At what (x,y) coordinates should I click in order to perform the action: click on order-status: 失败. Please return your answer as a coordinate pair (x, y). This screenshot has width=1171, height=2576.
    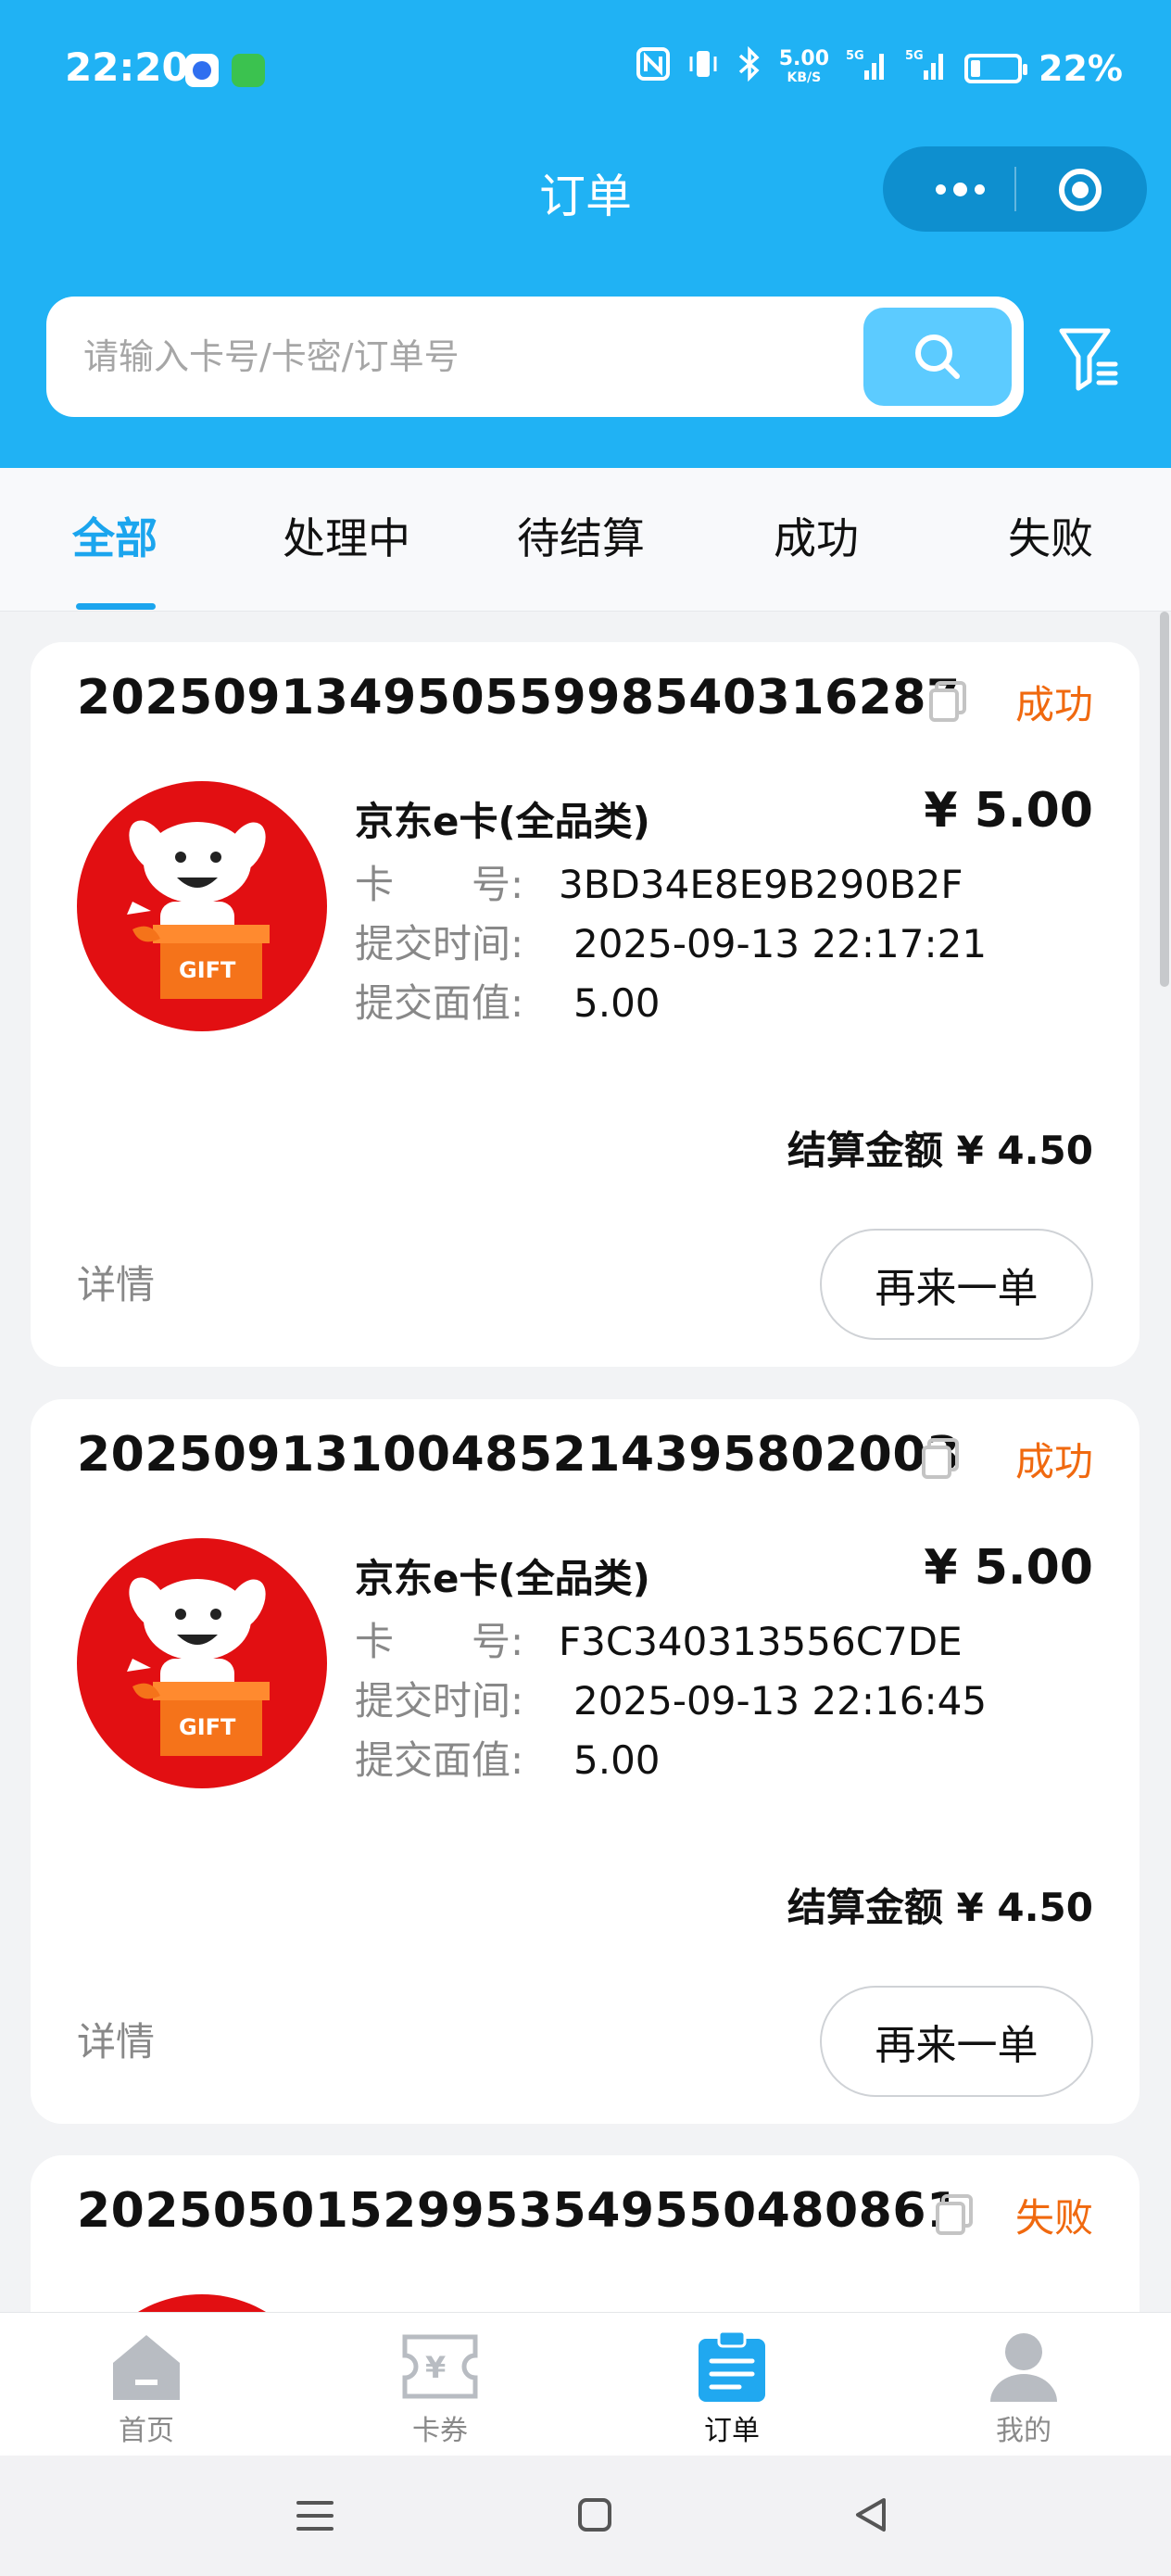
    Looking at the image, I should click on (1053, 2218).